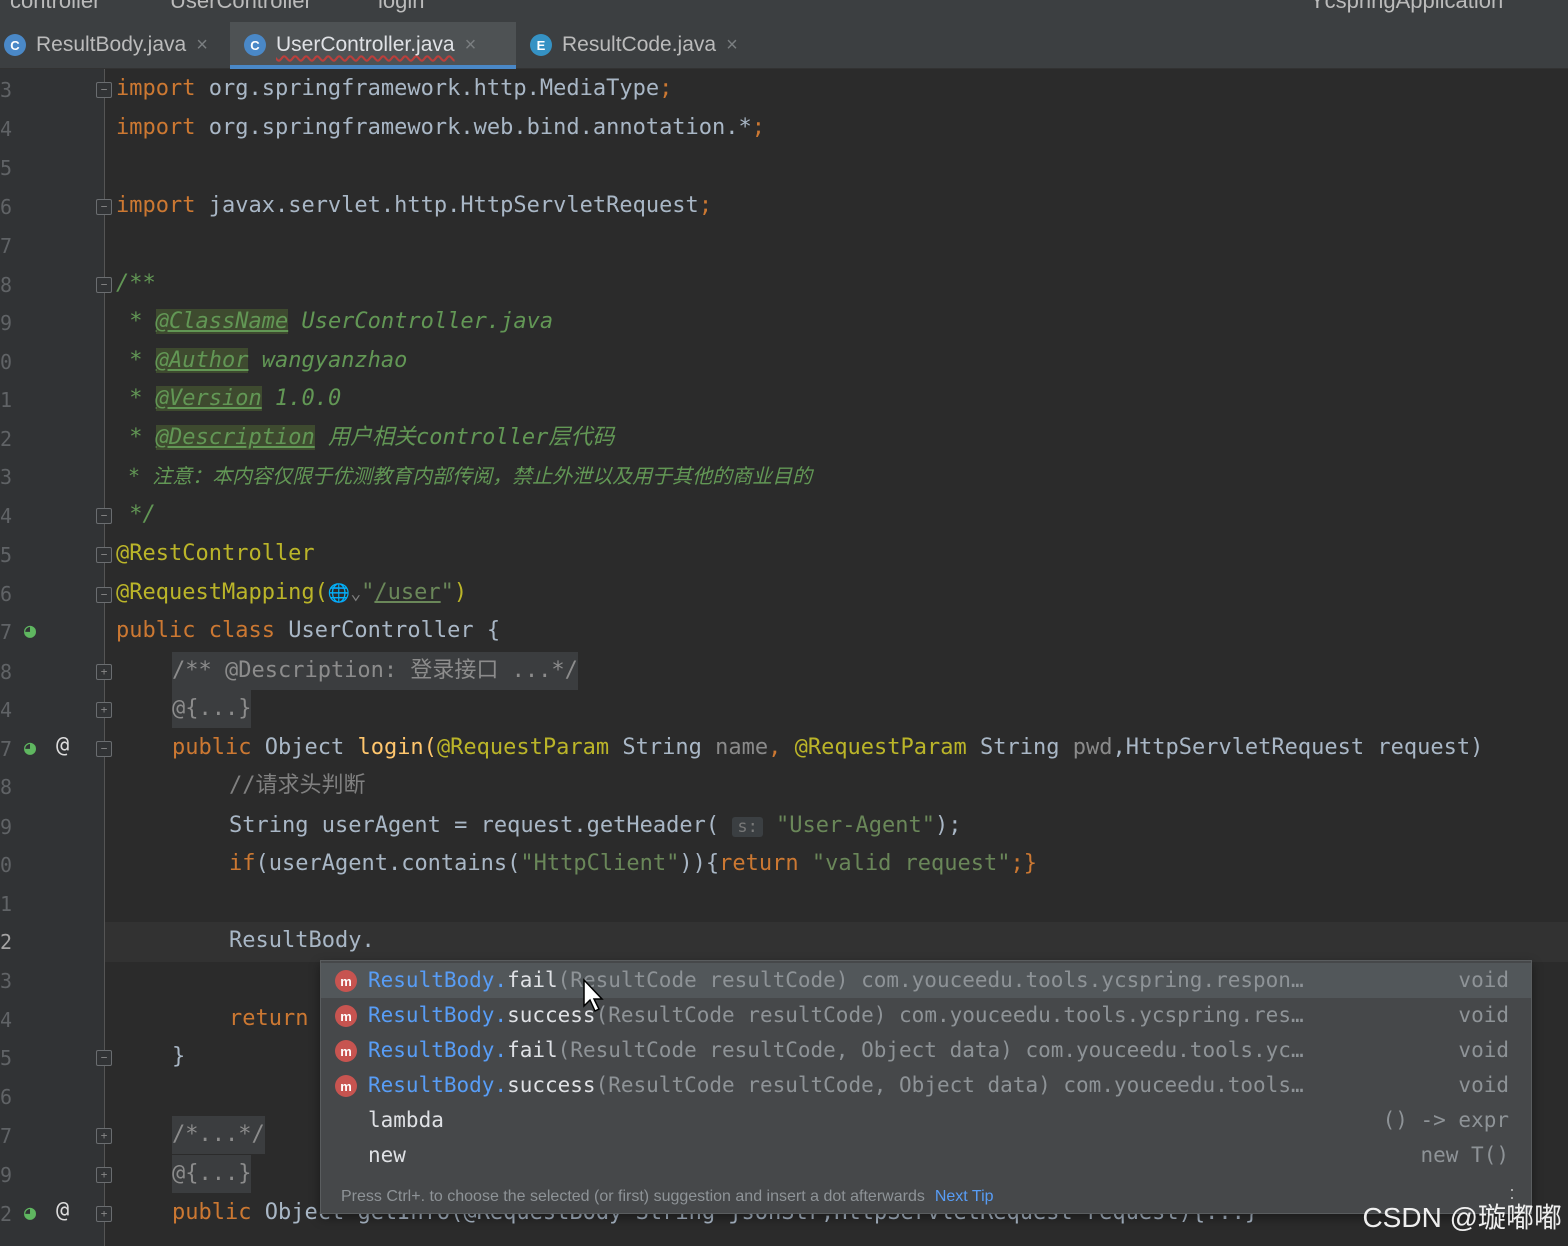 The height and width of the screenshot is (1246, 1568). What do you see at coordinates (375, 671) in the screenshot?
I see `folded-doc-comment: /** @Description: 登录接口 ...*/` at bounding box center [375, 671].